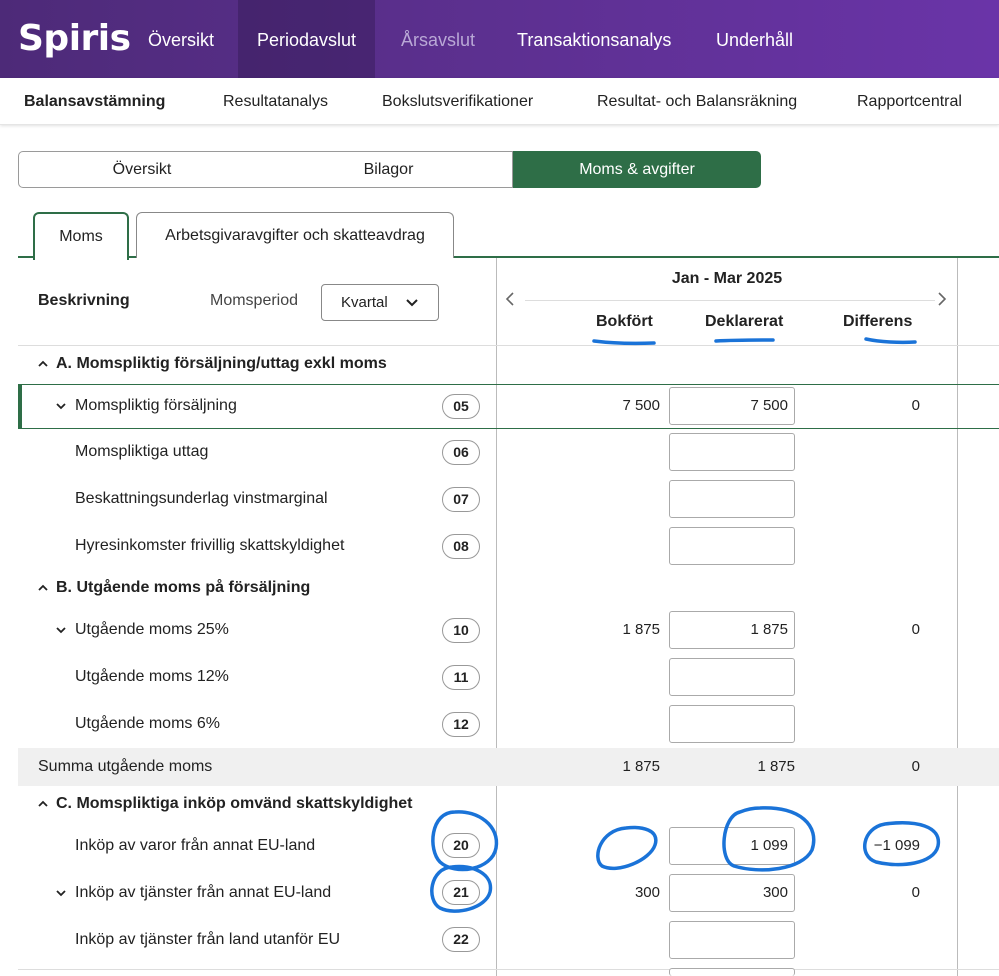 This screenshot has width=999, height=976. I want to click on underline-deklarerat, so click(744, 340).